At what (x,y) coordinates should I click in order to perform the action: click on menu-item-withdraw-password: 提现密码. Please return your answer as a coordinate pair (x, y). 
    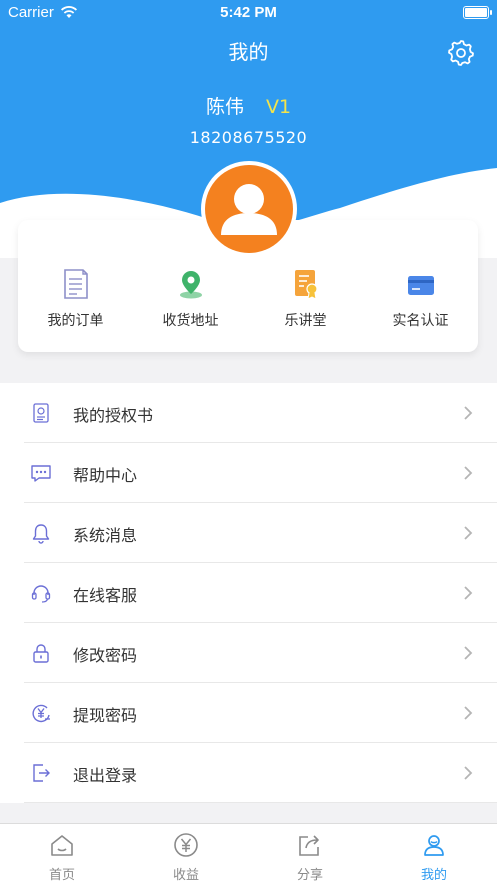
    Looking at the image, I should click on (260, 713).